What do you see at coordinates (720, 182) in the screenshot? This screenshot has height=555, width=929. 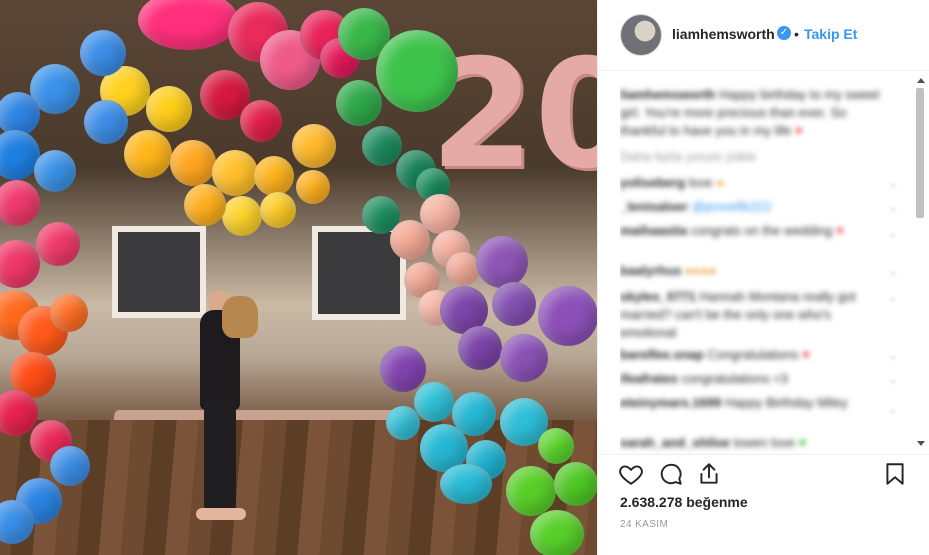 I see `emoji: ●` at bounding box center [720, 182].